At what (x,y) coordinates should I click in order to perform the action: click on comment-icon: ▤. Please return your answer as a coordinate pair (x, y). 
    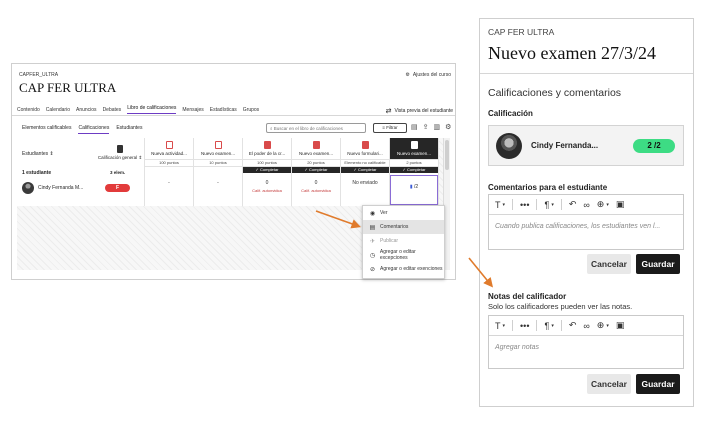
    Looking at the image, I should click on (372, 227).